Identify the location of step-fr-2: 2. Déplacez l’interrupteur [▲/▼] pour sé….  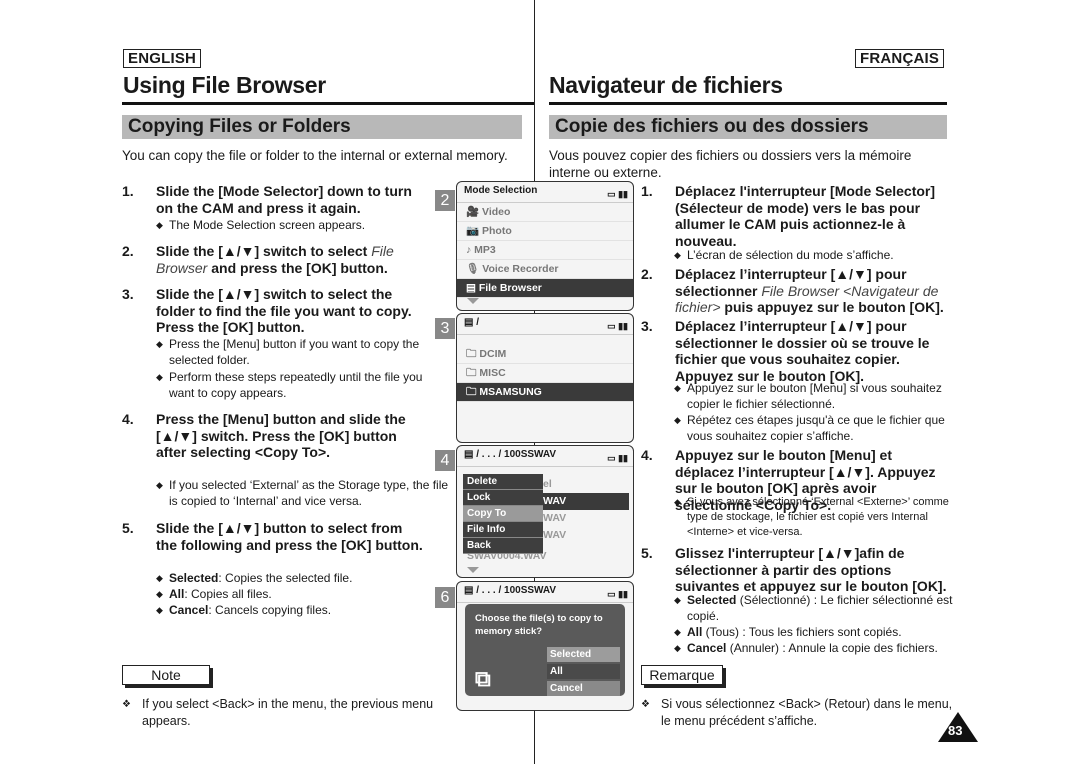
(796, 291).